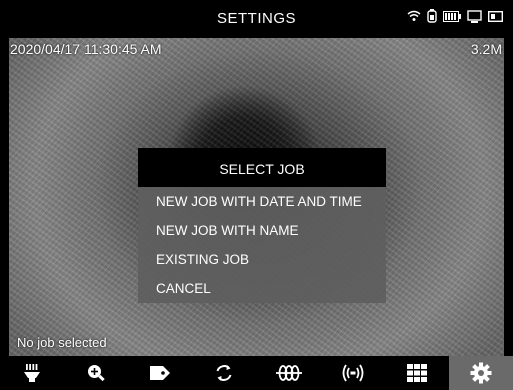 Image resolution: width=513 pixels, height=390 pixels. I want to click on battery-indicator-icon, so click(432, 16).